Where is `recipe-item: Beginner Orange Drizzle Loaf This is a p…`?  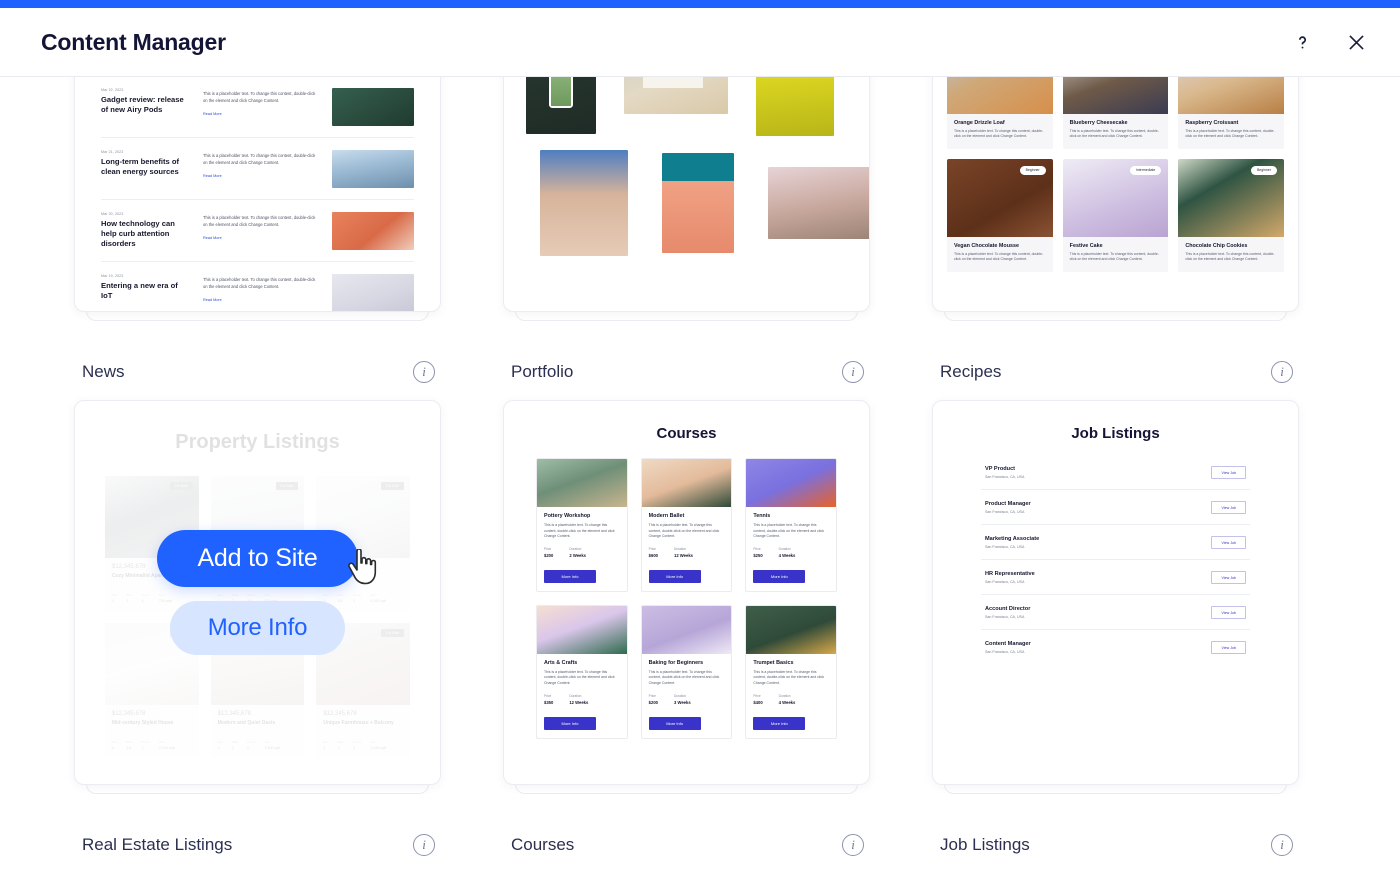
recipe-item: Beginner Orange Drizzle Loaf This is a p… is located at coordinates (1000, 113).